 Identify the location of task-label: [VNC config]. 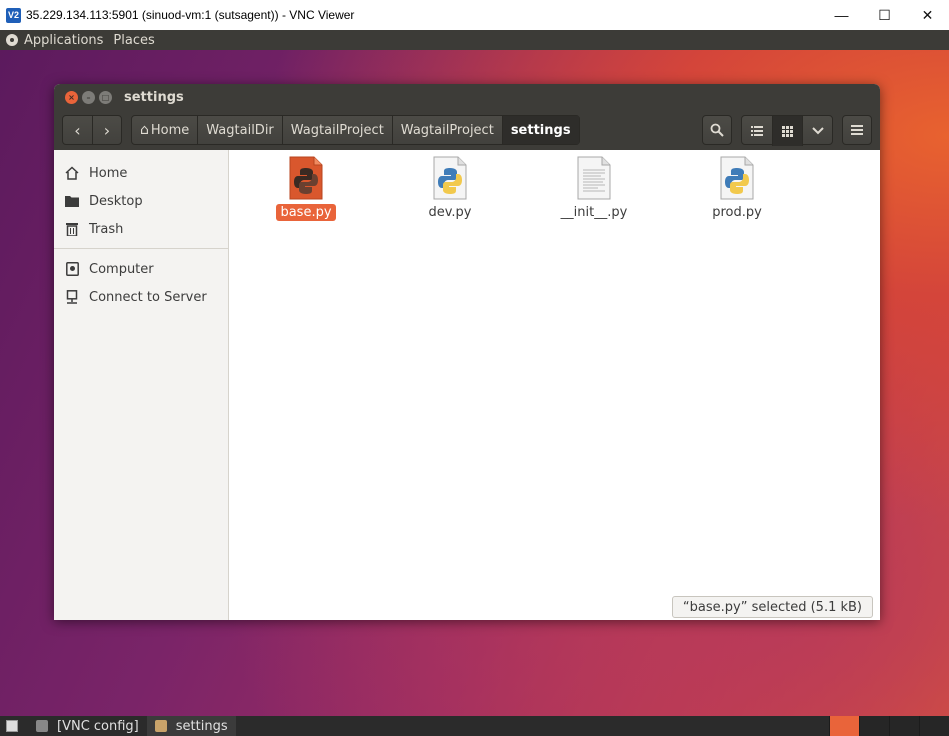
(98, 726).